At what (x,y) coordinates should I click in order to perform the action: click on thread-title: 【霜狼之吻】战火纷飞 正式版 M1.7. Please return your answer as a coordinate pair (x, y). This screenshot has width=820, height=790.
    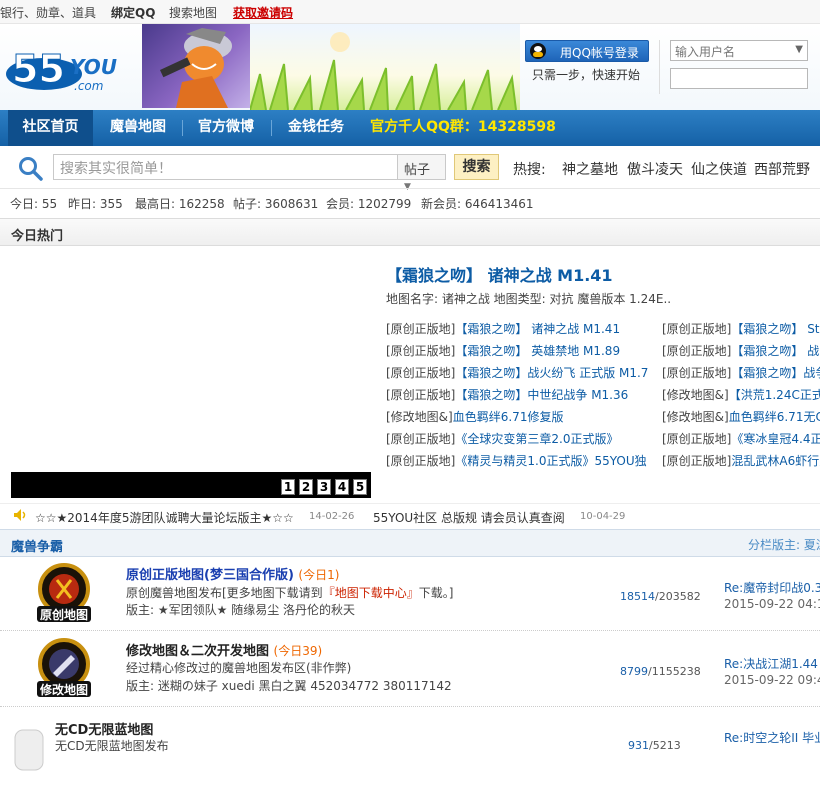
    Looking at the image, I should click on (551, 373).